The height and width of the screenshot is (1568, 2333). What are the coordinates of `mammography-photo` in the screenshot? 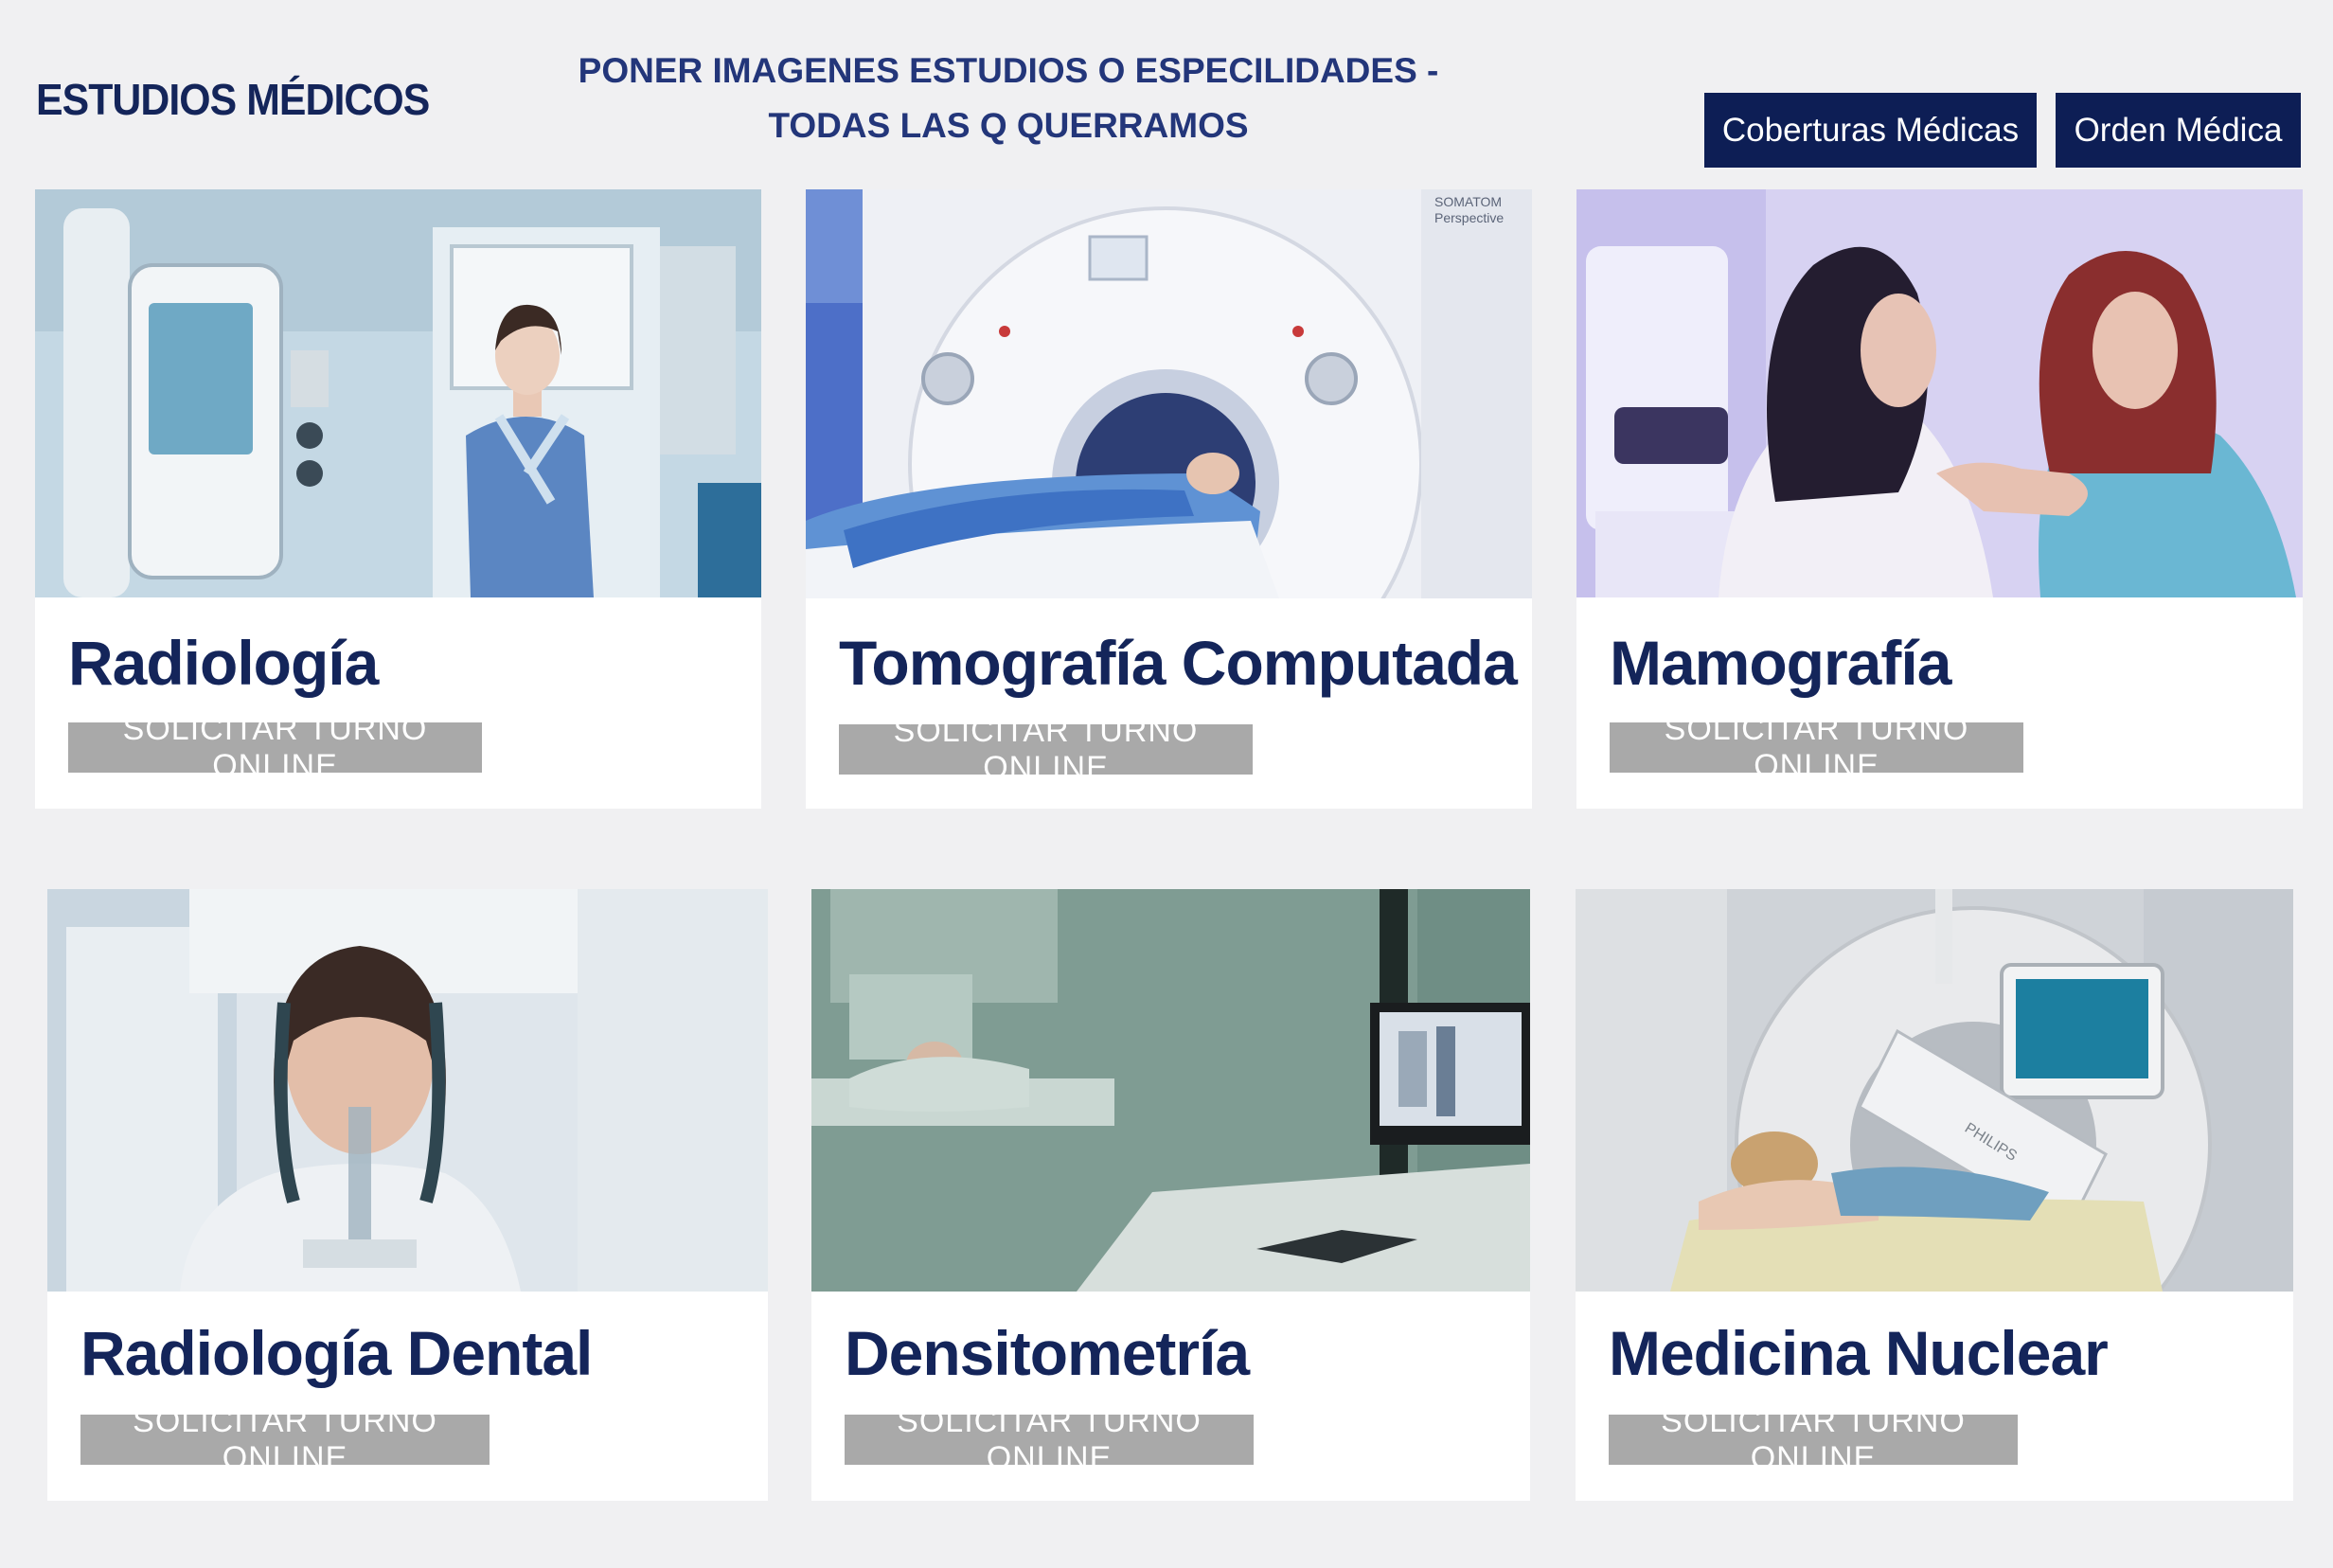 It's located at (1939, 393).